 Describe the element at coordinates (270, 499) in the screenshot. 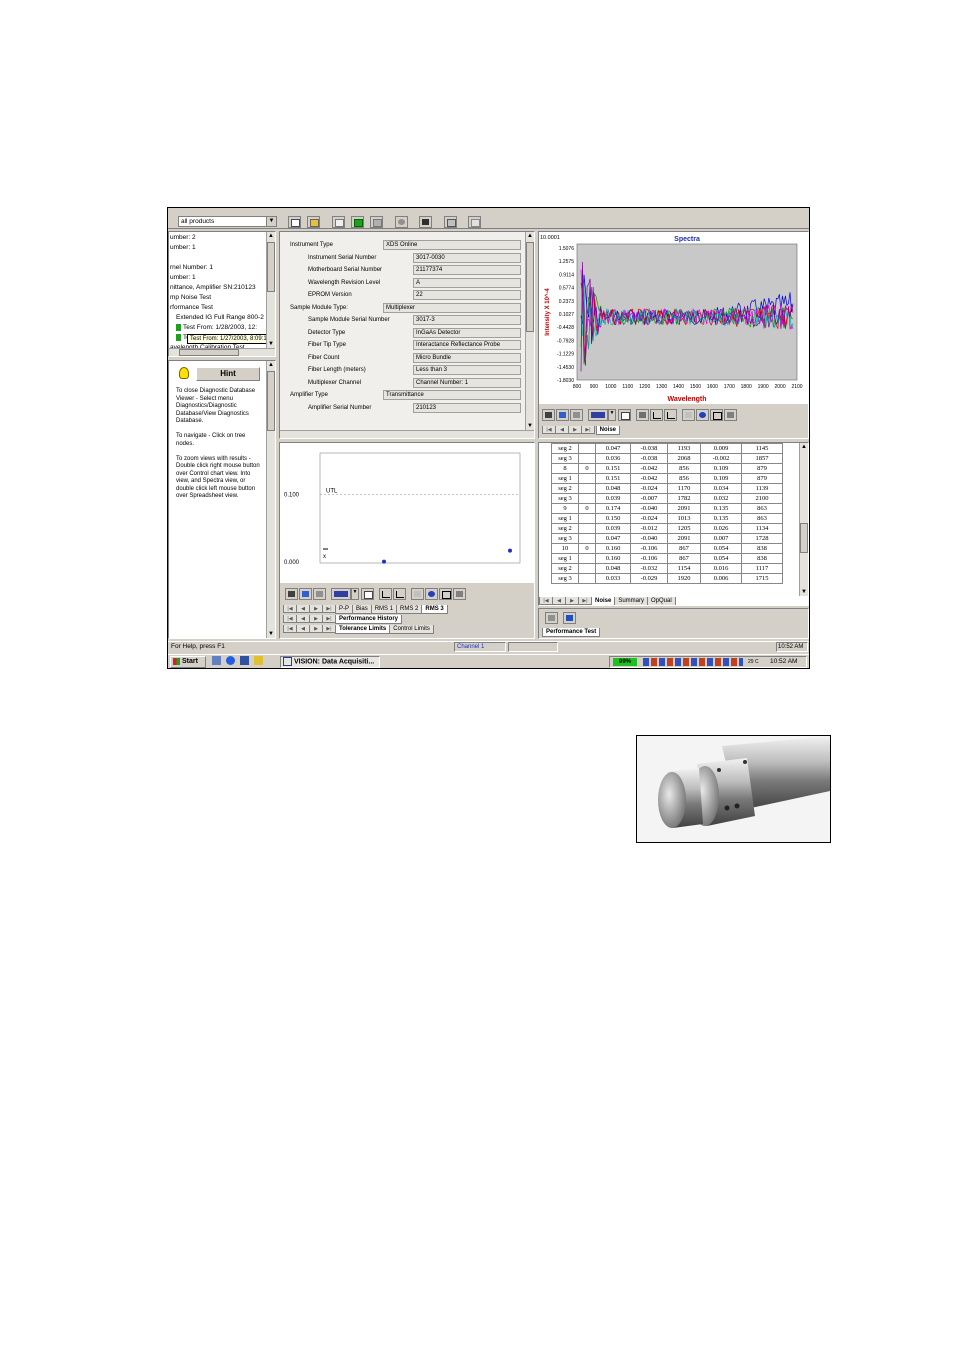

I see `hint-vscroll: ▲ ▼` at that location.